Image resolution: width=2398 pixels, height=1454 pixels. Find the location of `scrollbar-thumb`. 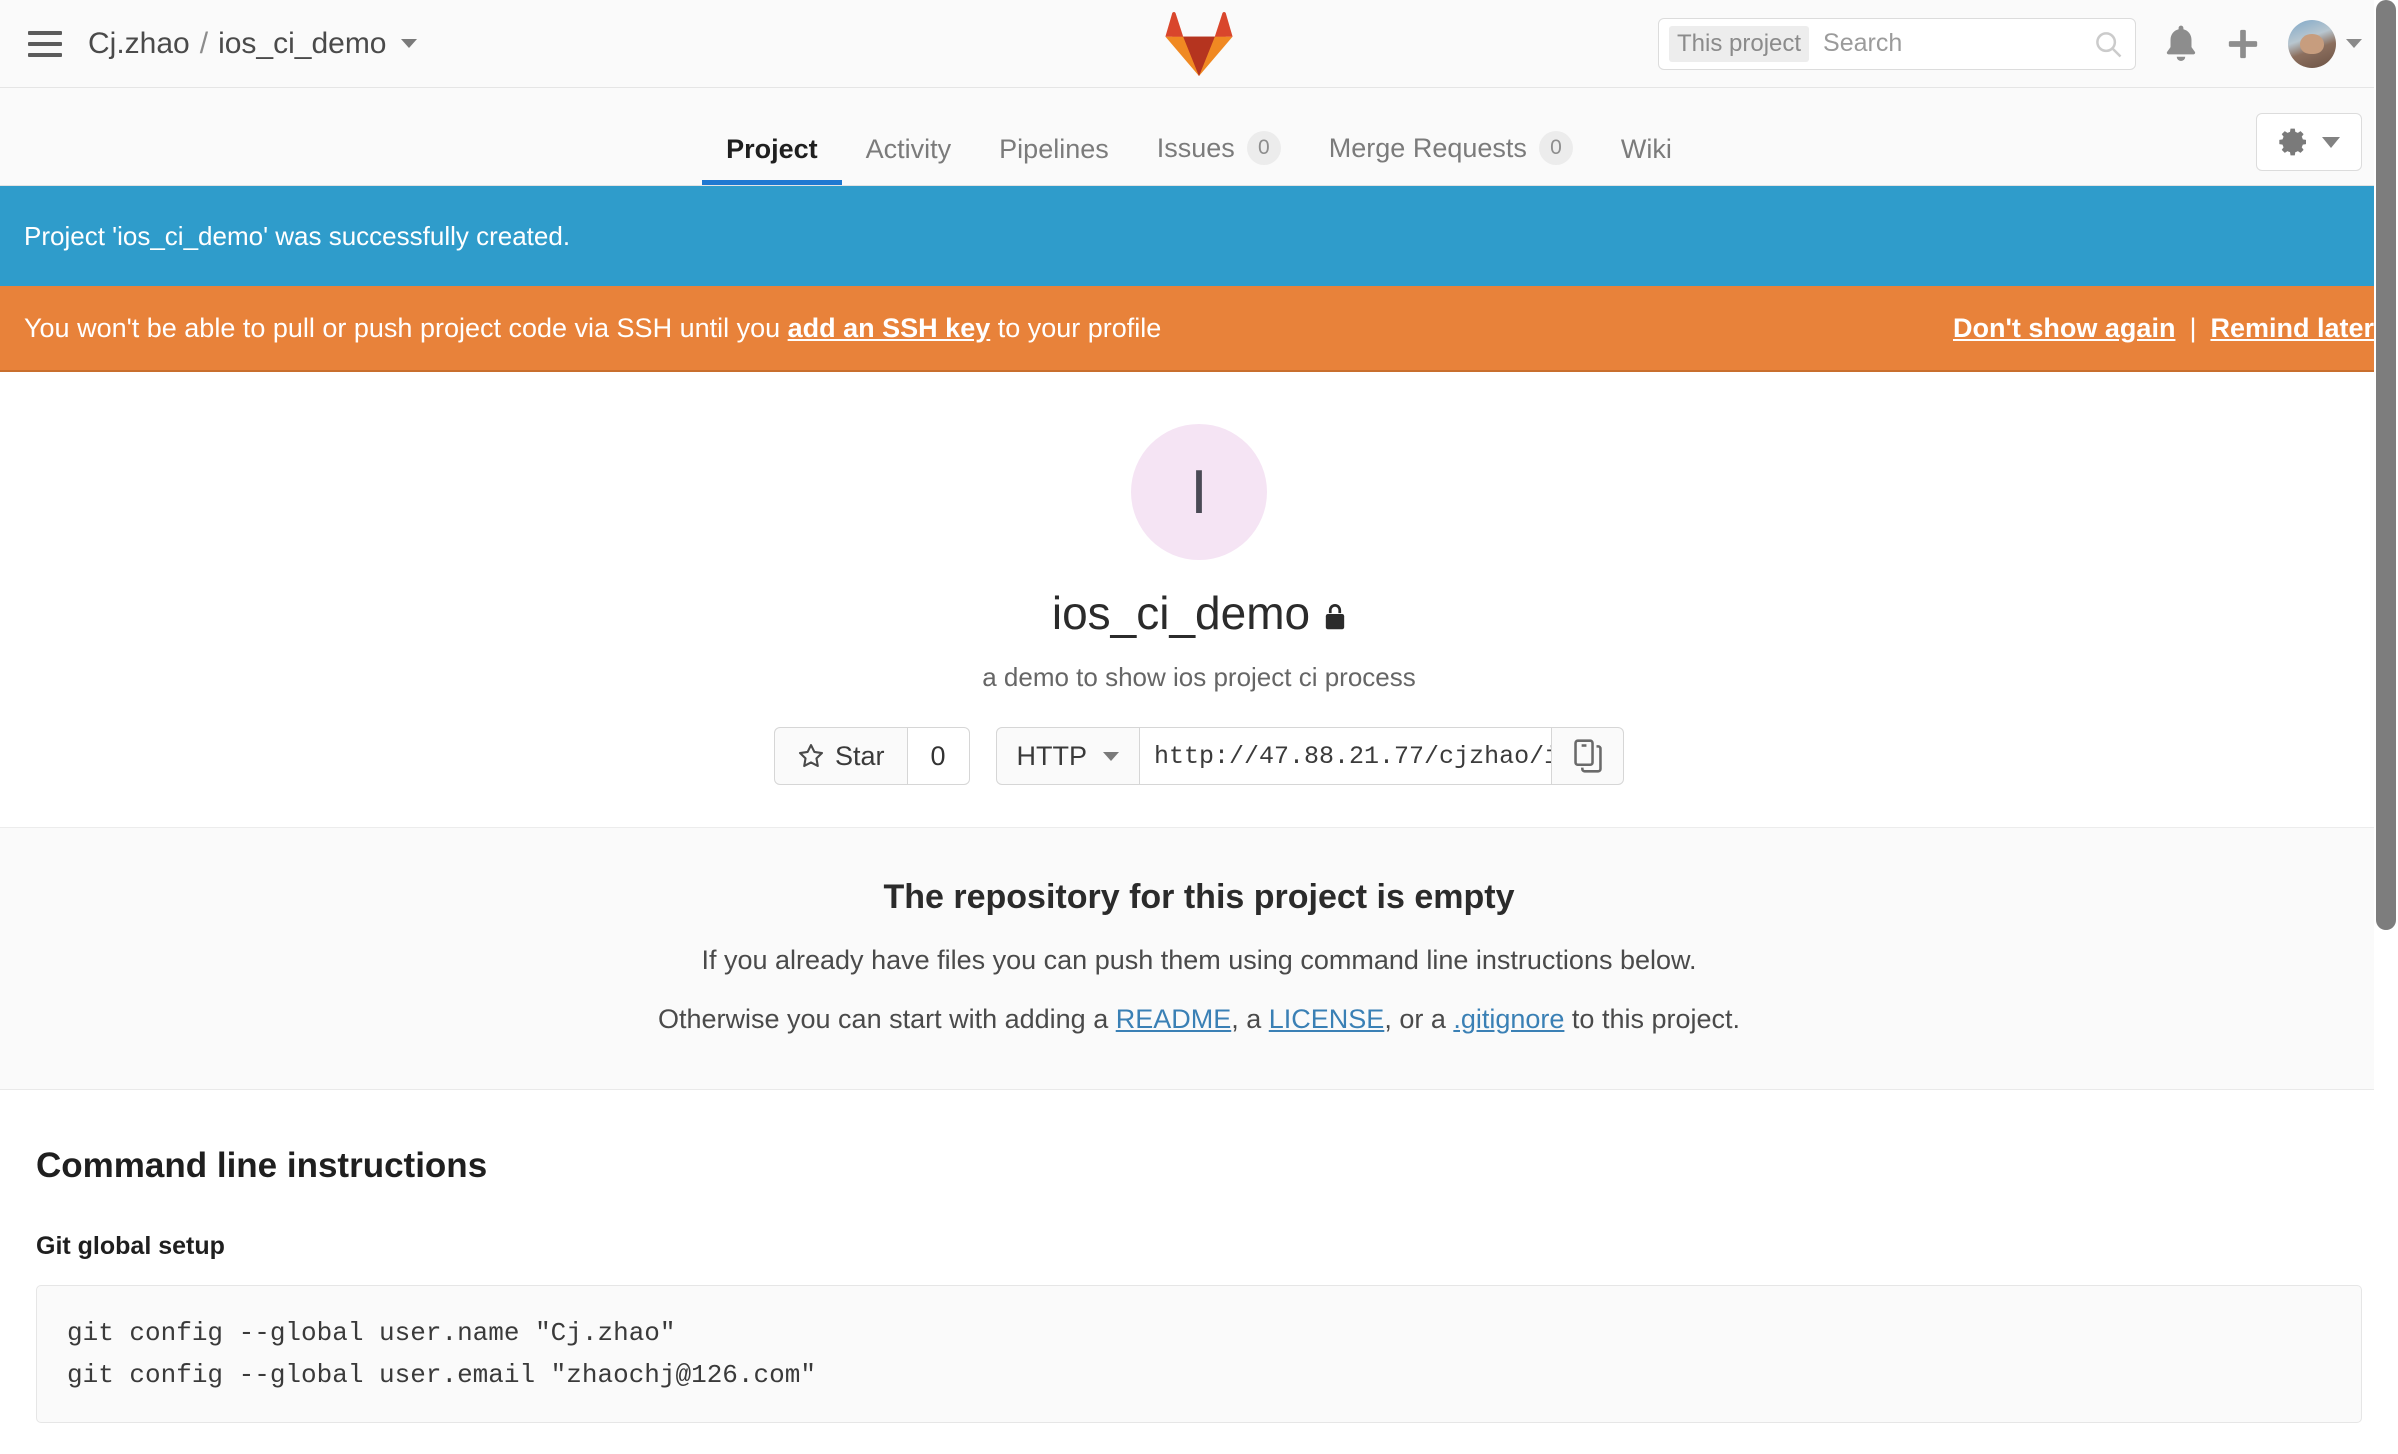

scrollbar-thumb is located at coordinates (2386, 465).